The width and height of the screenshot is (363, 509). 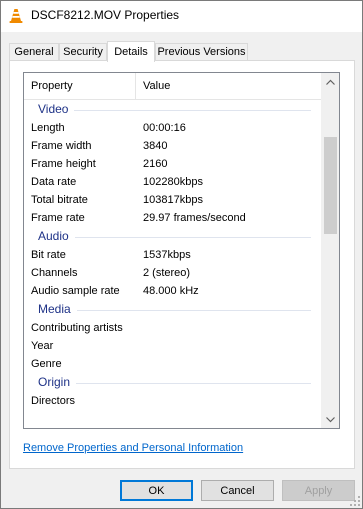 I want to click on property-name: Frame width, so click(x=61, y=146).